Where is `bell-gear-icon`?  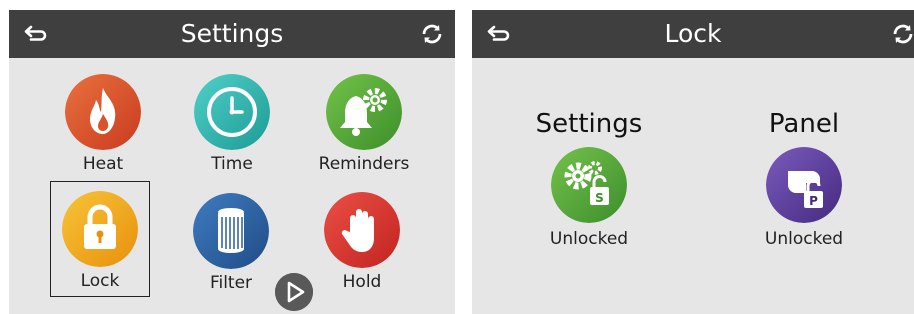 bell-gear-icon is located at coordinates (364, 112).